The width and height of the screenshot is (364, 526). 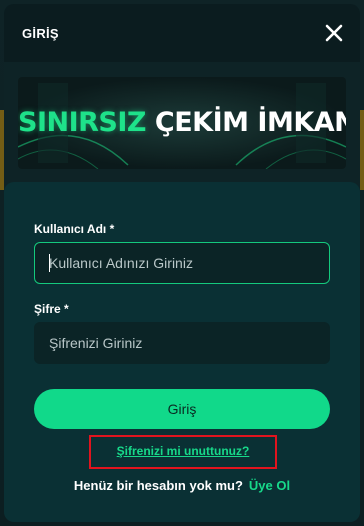 I want to click on close-icon, so click(x=334, y=33).